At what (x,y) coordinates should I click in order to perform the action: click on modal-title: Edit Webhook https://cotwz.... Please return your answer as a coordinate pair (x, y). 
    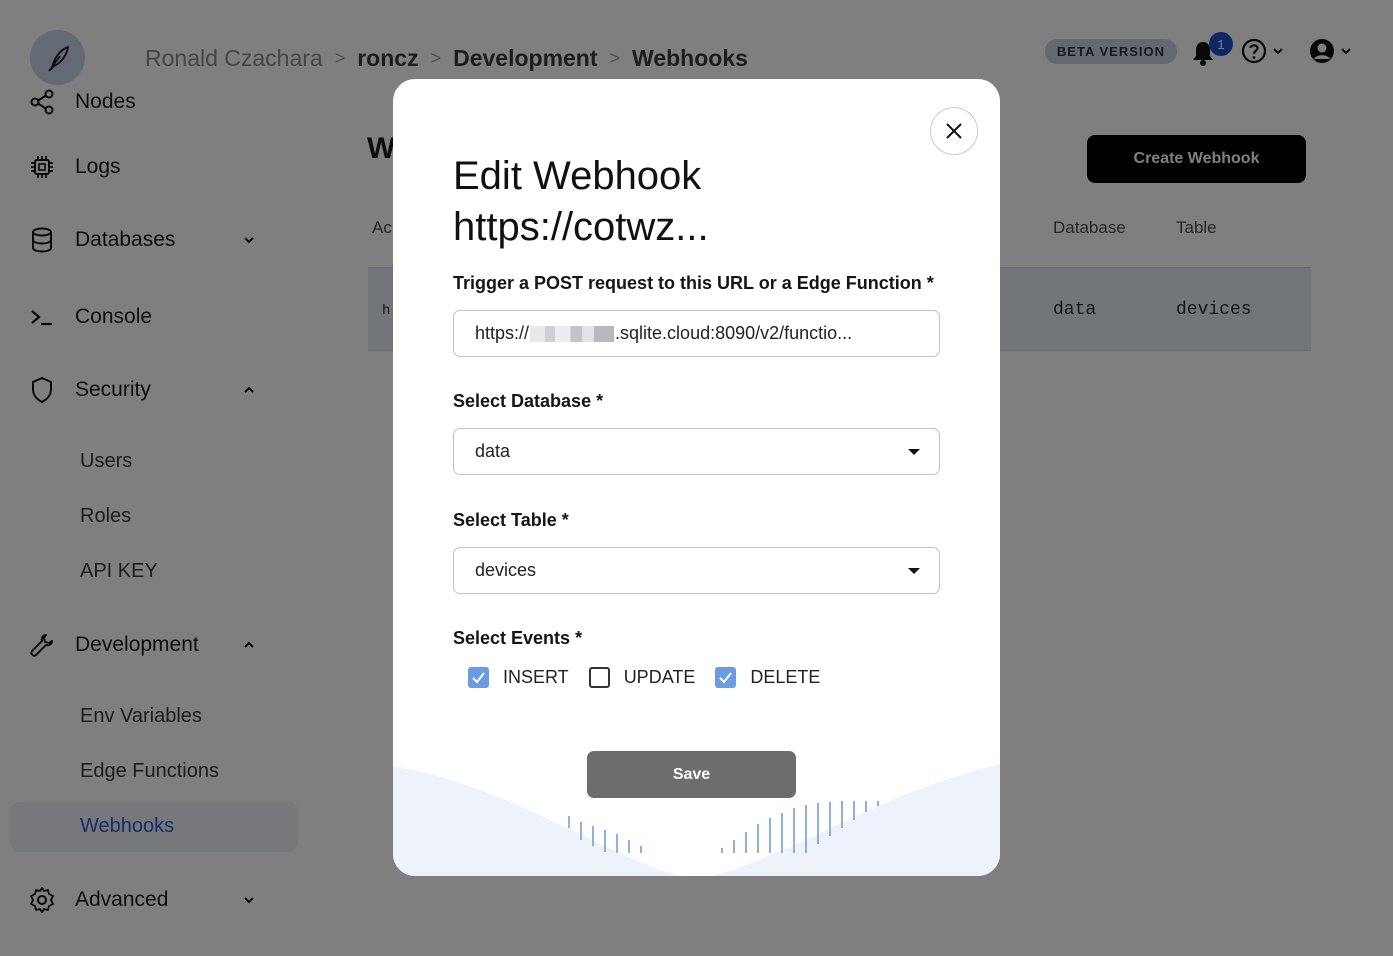
    Looking at the image, I should click on (688, 202).